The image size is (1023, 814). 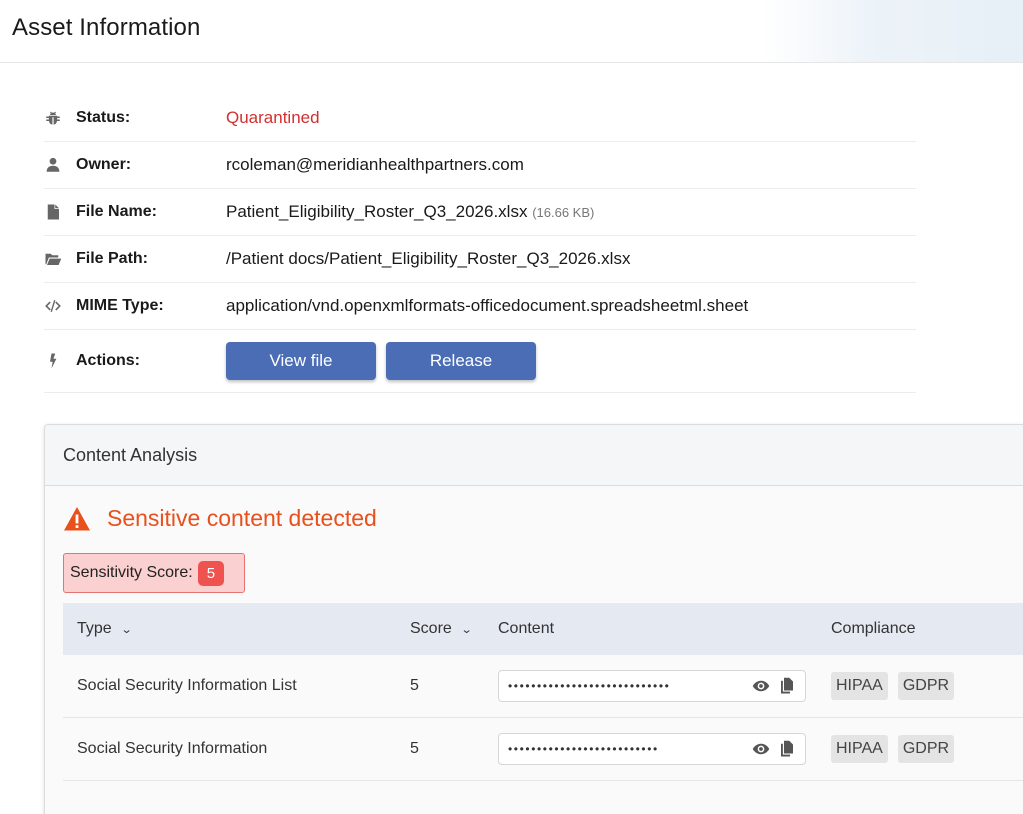 I want to click on code-icon, so click(x=60, y=306).